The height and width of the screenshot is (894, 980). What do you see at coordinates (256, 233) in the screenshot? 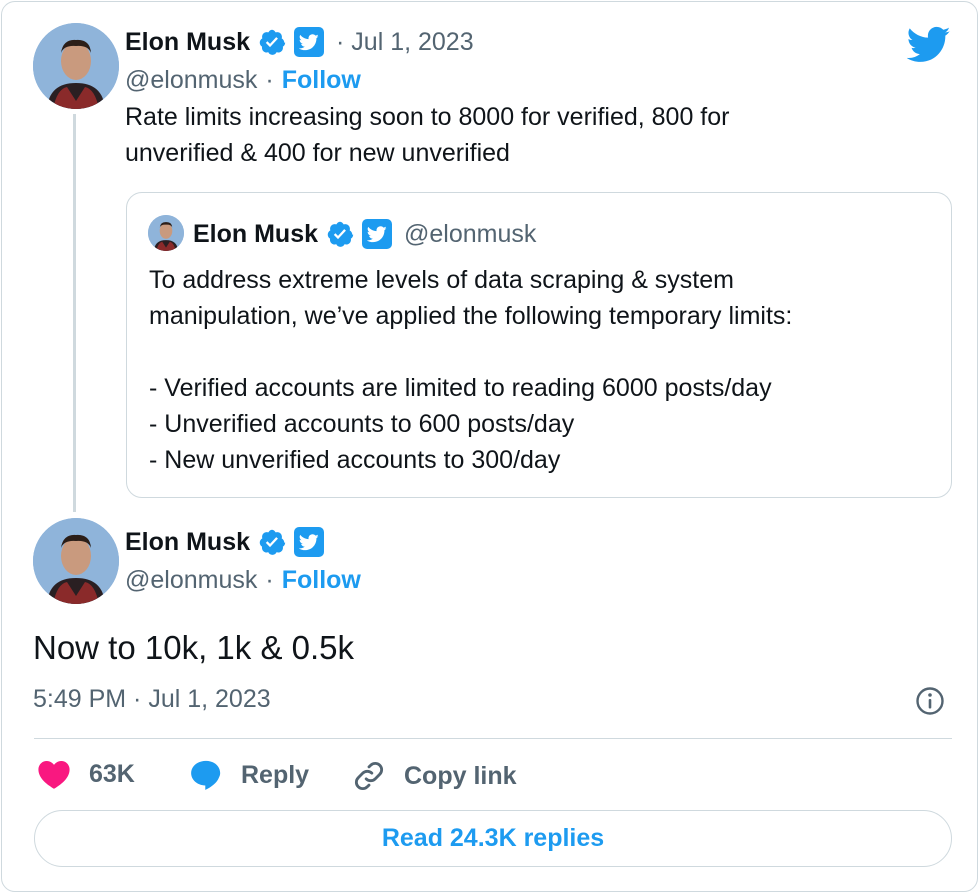
I see `quoted-author-name: Elon Musk` at bounding box center [256, 233].